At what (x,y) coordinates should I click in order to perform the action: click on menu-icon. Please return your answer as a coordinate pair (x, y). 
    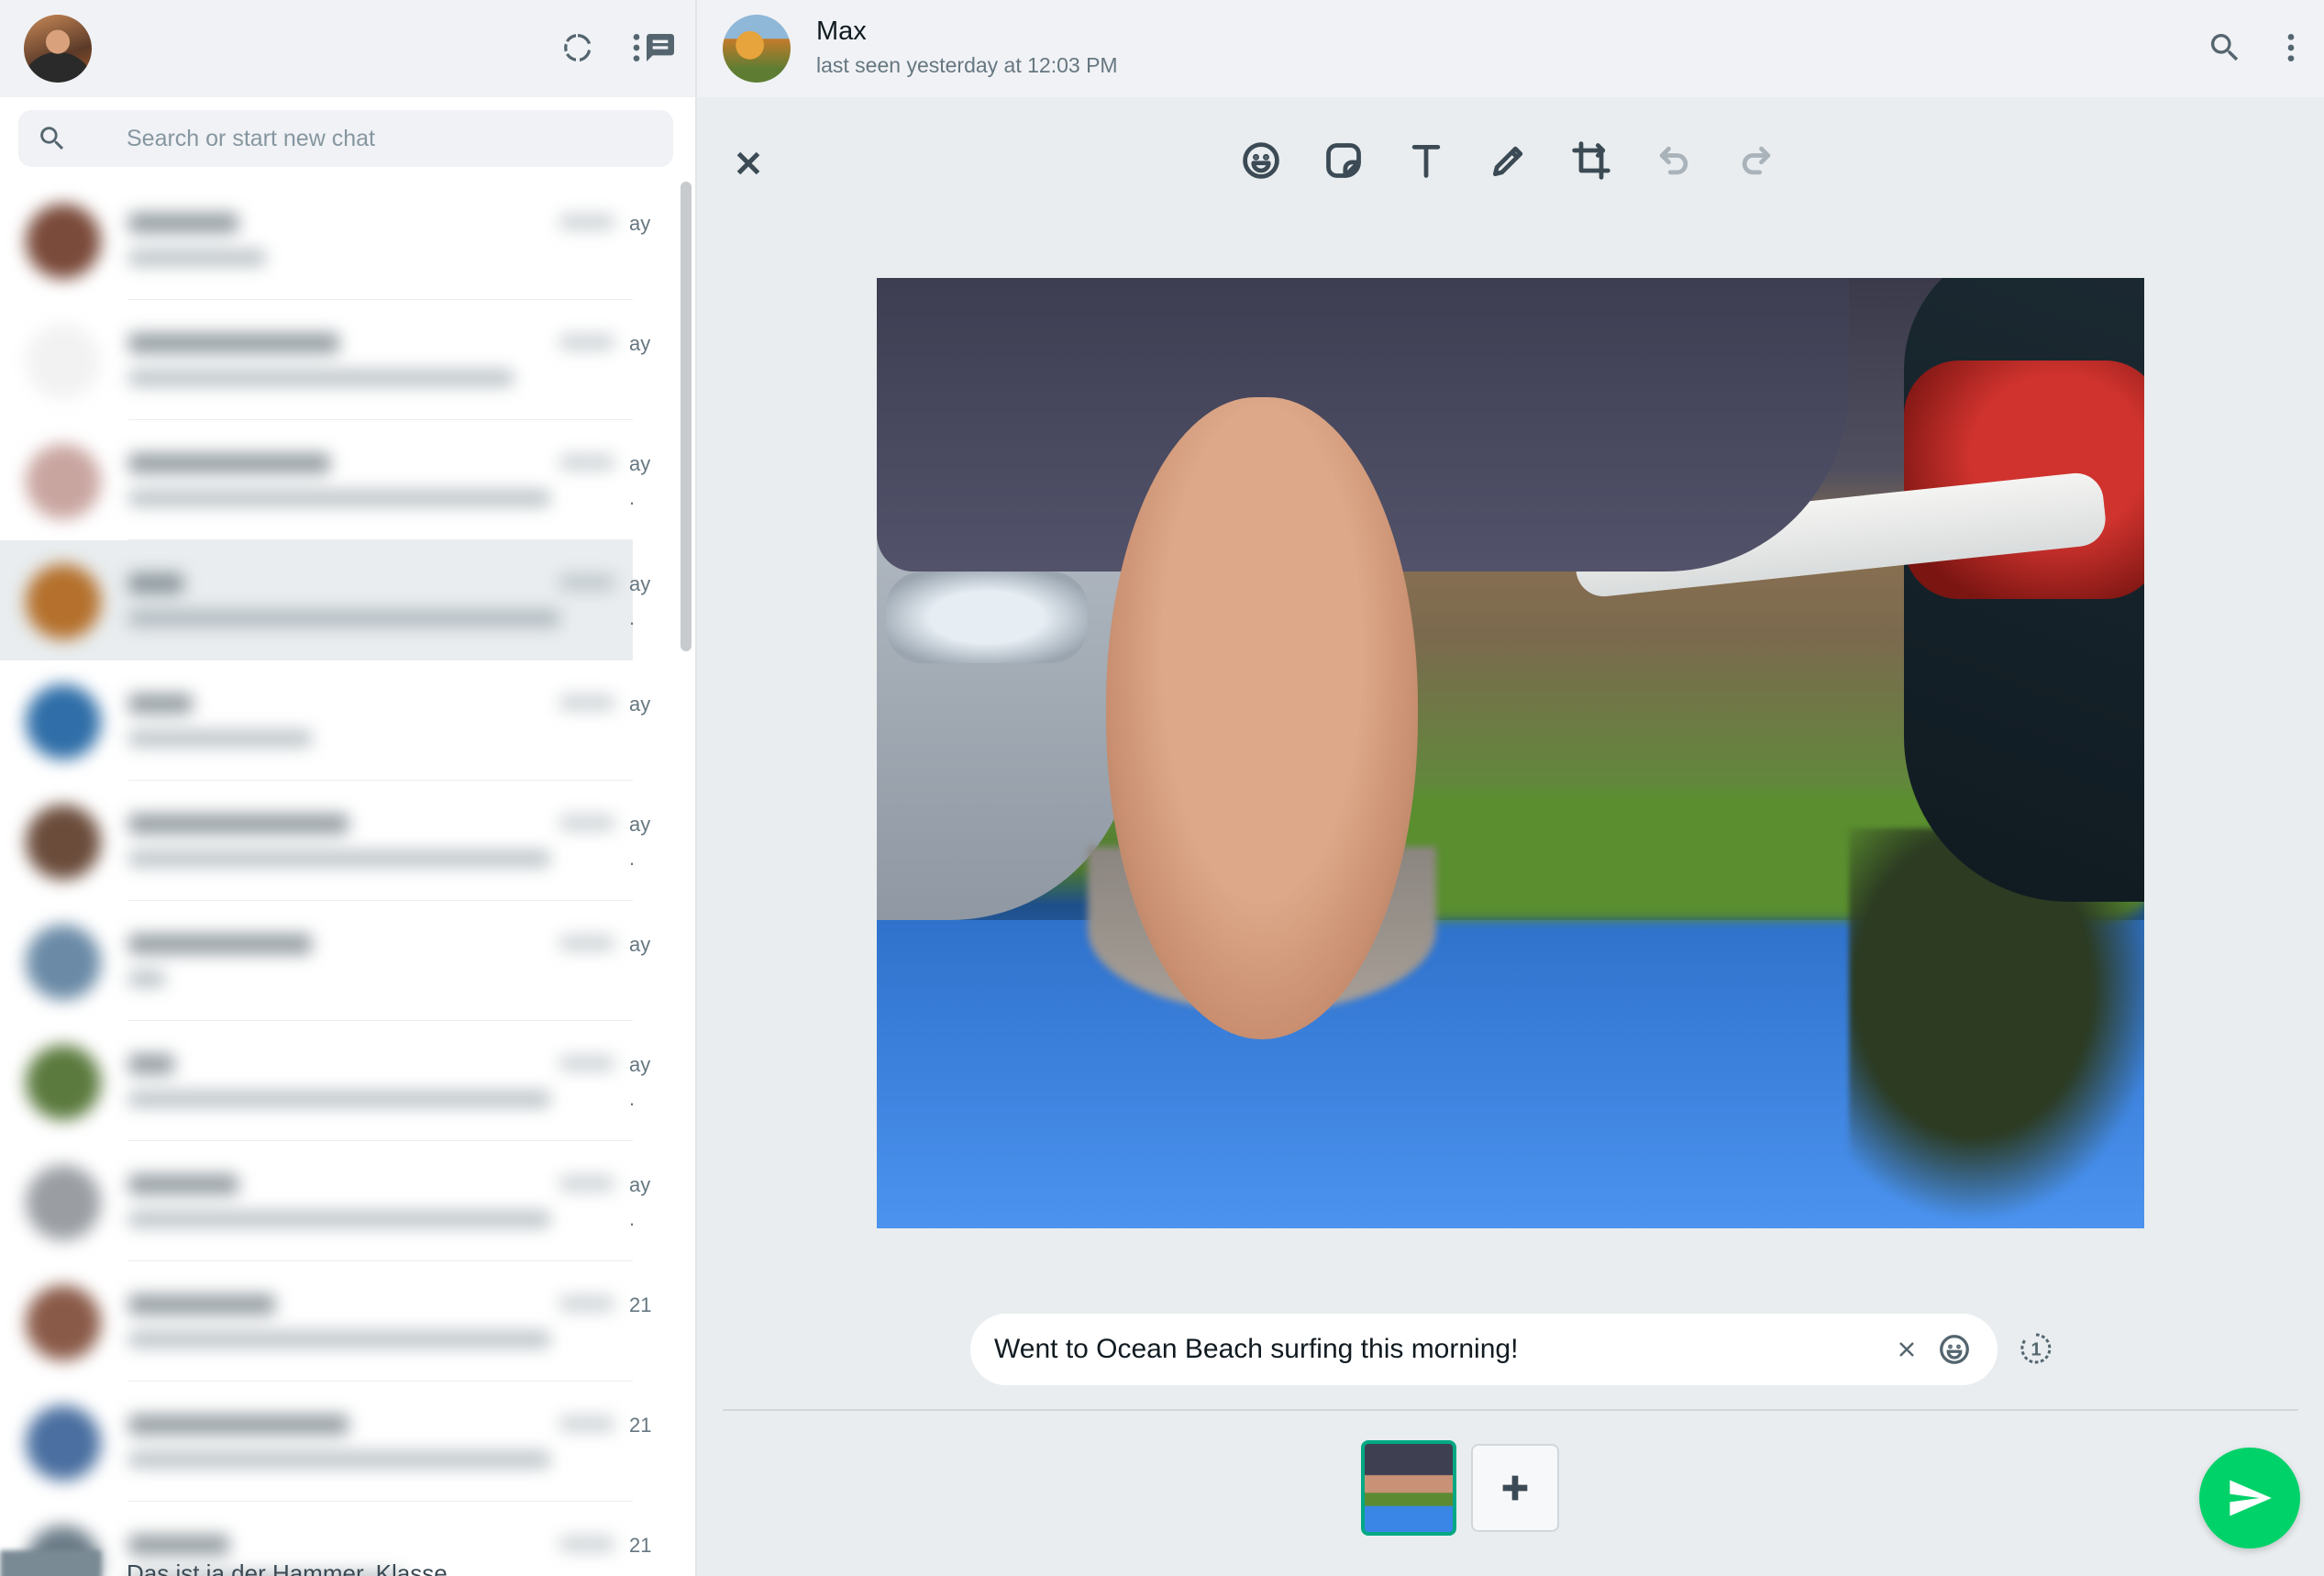
    Looking at the image, I should click on (636, 47).